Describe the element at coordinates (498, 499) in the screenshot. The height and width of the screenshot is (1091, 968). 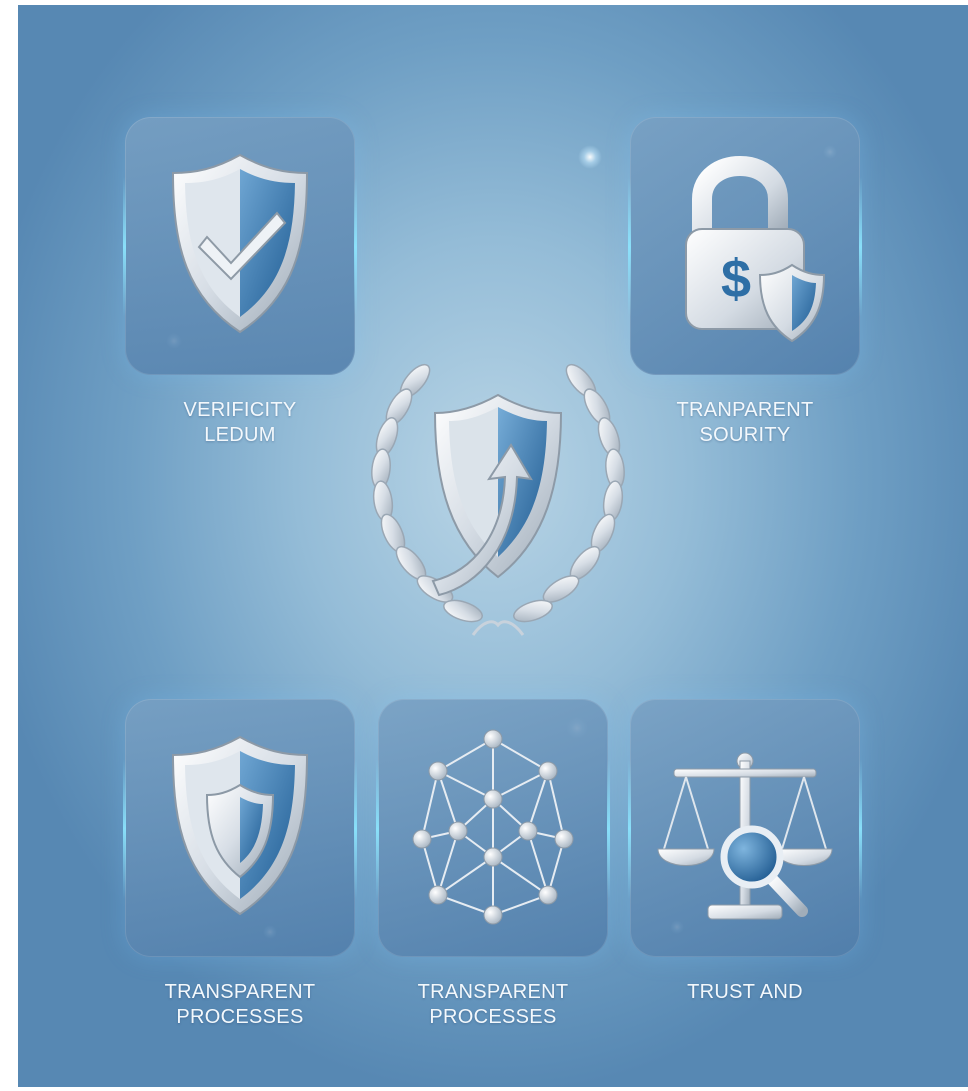
I see `shield-arrow-laurel-icon` at that location.